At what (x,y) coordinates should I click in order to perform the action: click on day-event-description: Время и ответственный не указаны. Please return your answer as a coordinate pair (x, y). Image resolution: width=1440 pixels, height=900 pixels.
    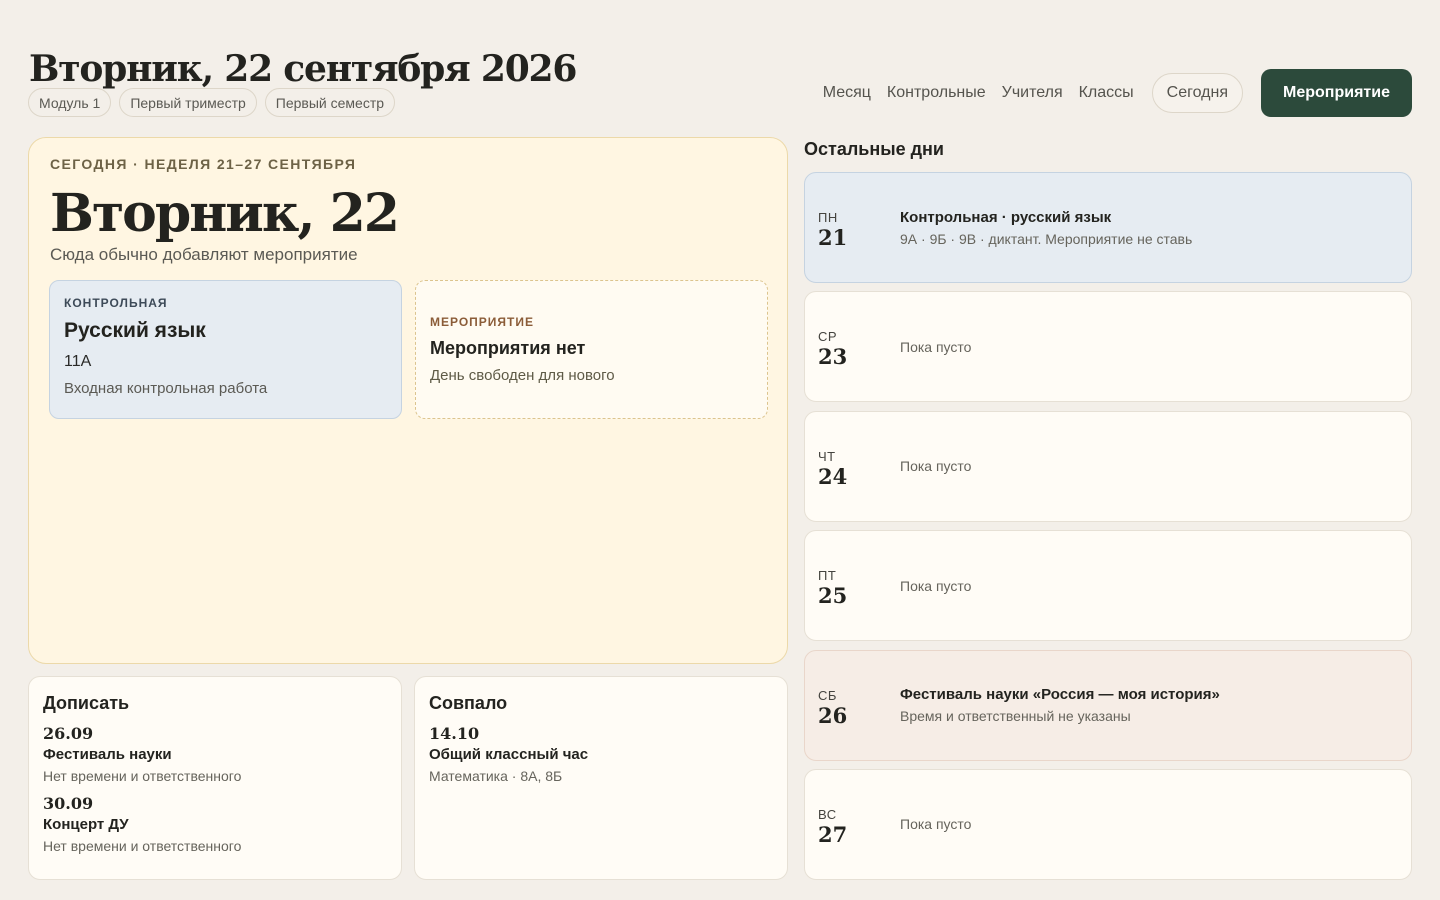
    Looking at the image, I should click on (1015, 716).